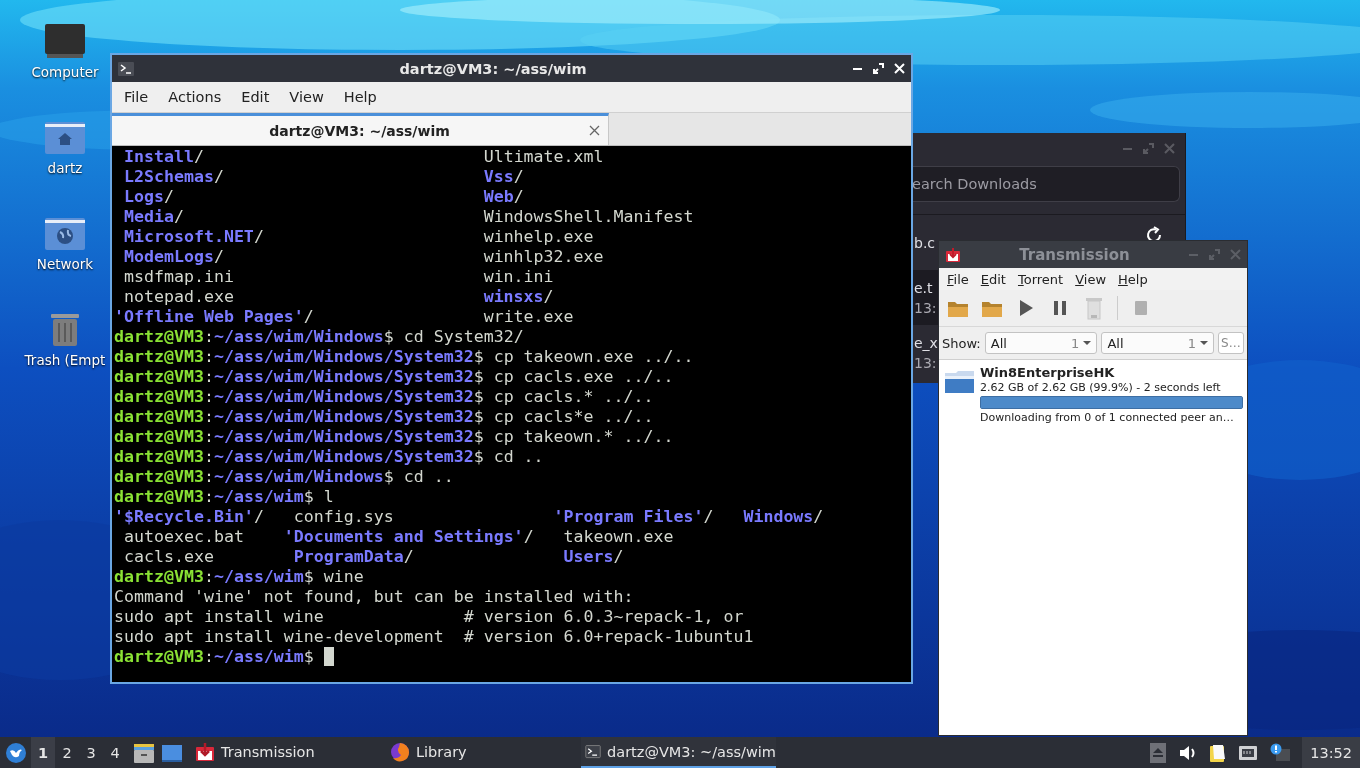 This screenshot has height=768, width=1360. What do you see at coordinates (400, 751) in the screenshot?
I see `browser-icon` at bounding box center [400, 751].